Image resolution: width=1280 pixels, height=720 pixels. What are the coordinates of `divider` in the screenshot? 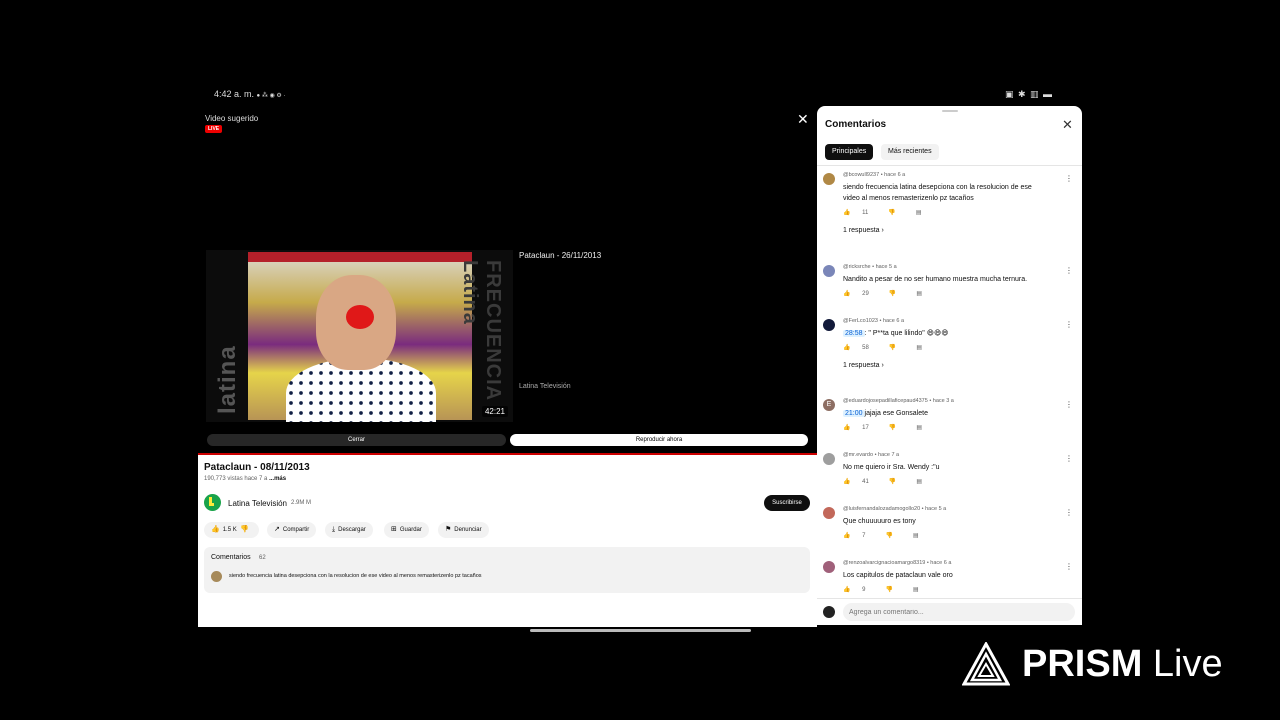 It's located at (949, 165).